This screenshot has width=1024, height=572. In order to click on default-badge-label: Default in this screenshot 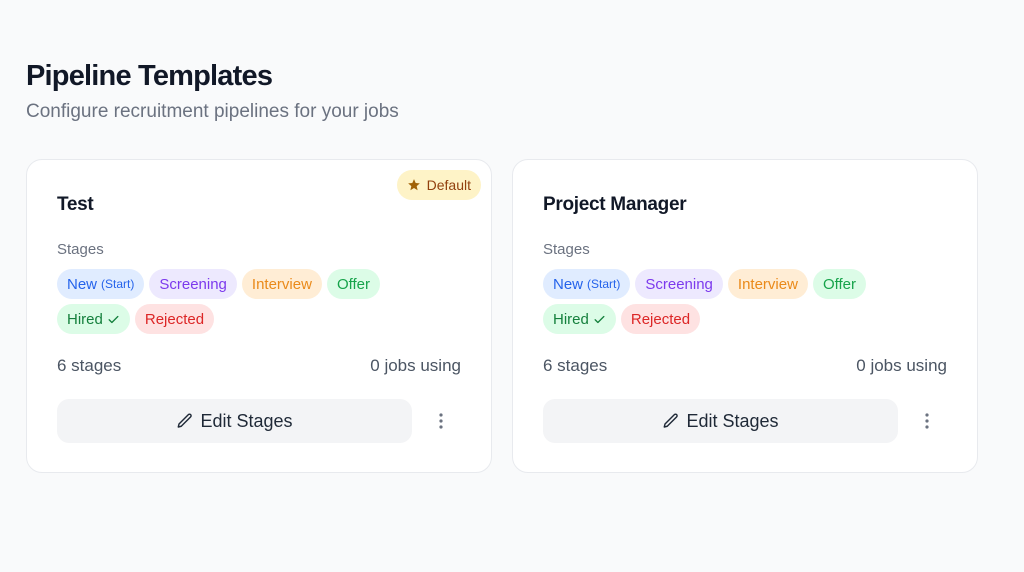, I will do `click(448, 185)`.